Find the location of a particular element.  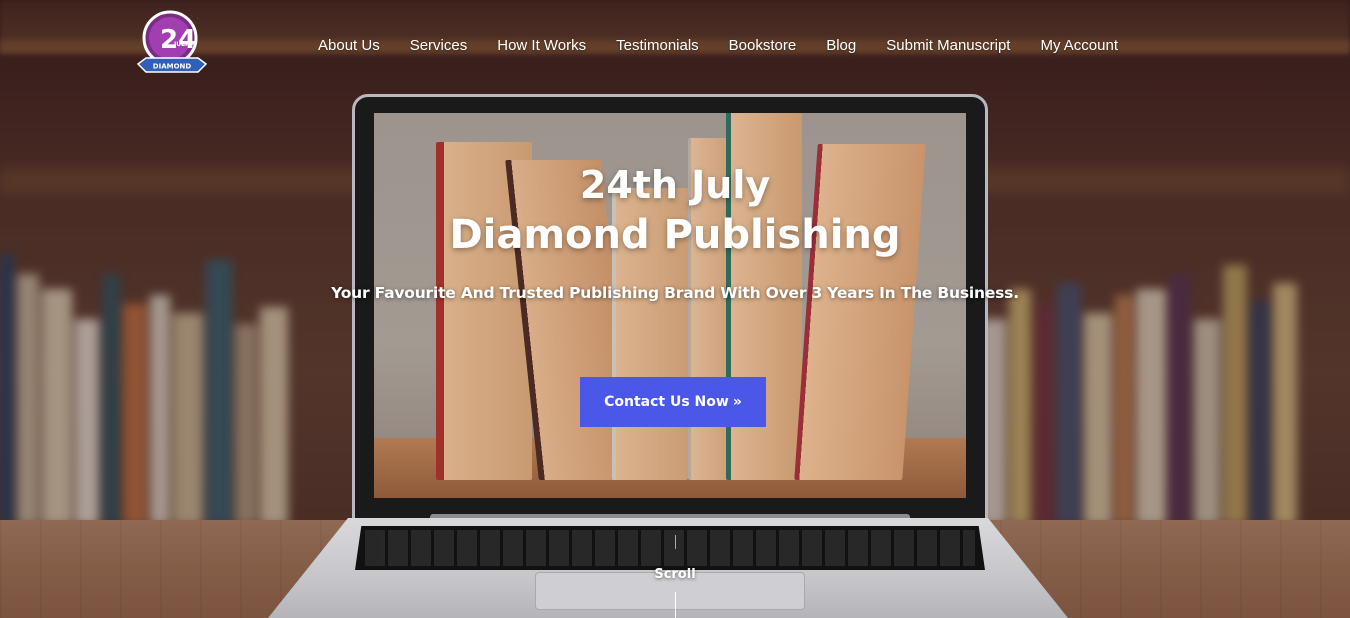

contact-us-now-button: Contact Us Now » is located at coordinates (673, 402).